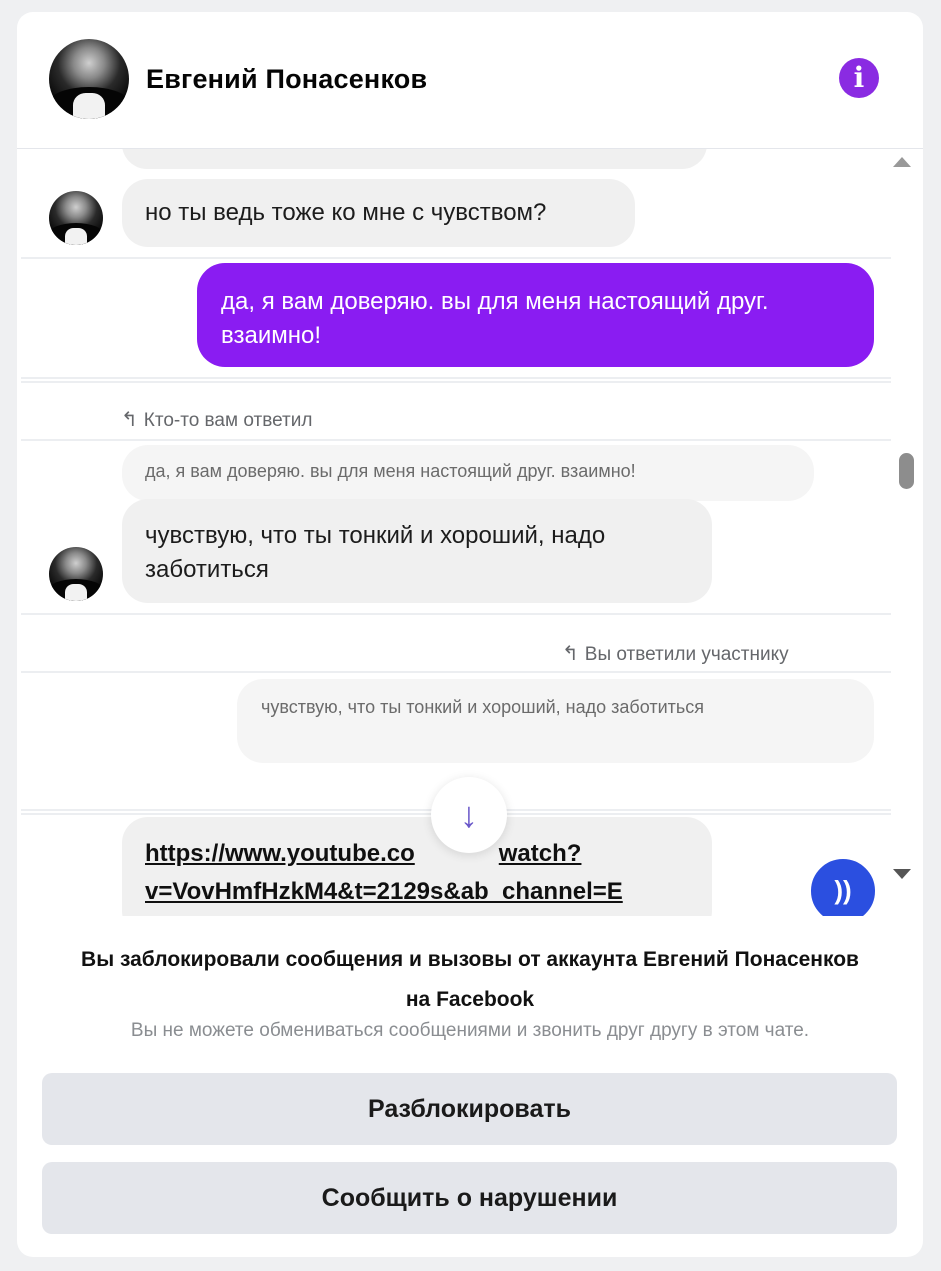 This screenshot has width=941, height=1271. Describe the element at coordinates (859, 78) in the screenshot. I see `info-icon: i` at that location.